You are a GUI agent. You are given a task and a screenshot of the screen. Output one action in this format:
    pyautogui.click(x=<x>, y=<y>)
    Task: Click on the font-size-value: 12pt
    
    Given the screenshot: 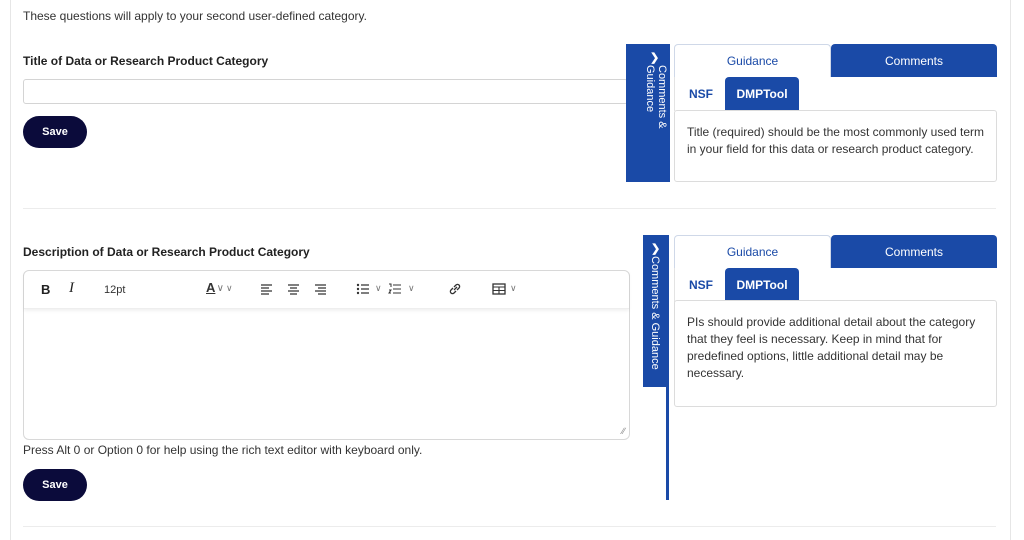 What is the action you would take?
    pyautogui.click(x=115, y=290)
    